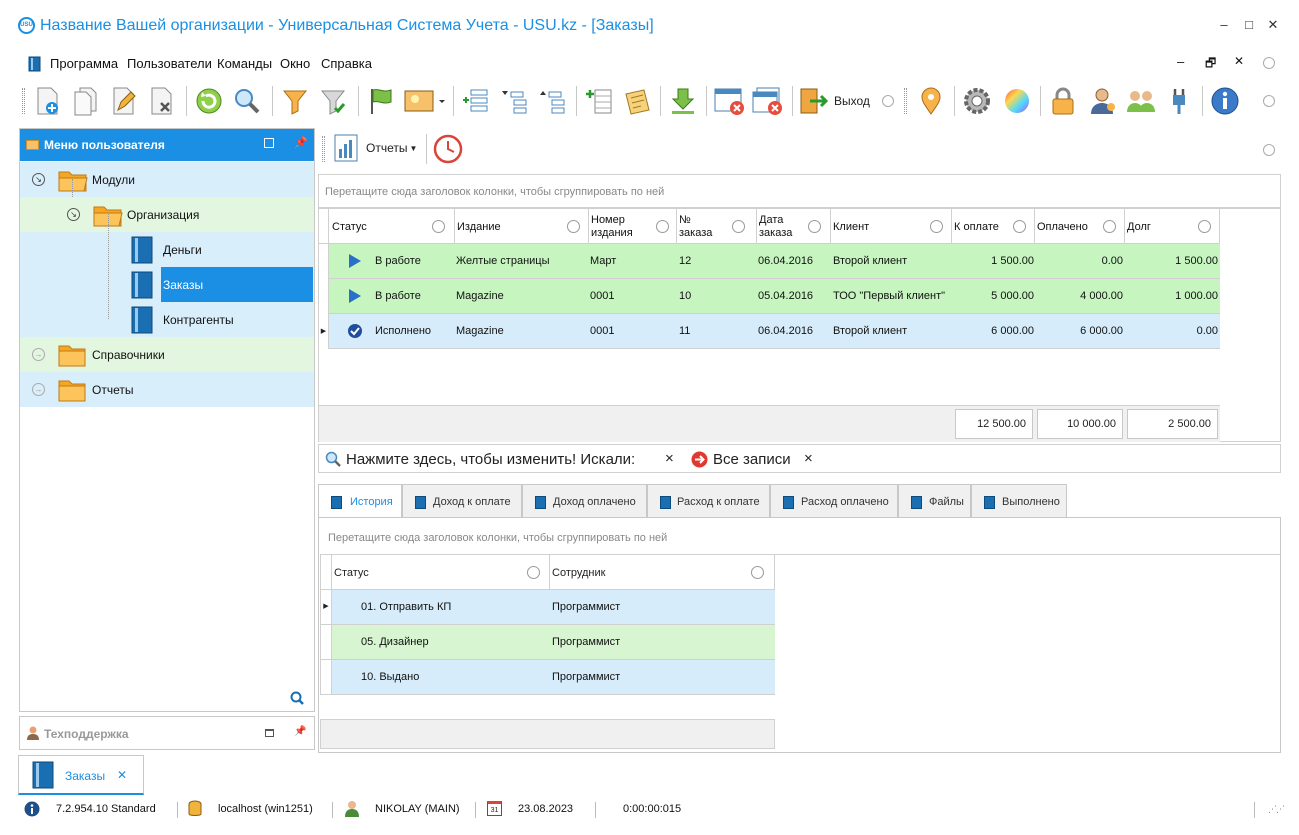 The width and height of the screenshot is (1299, 835). Describe the element at coordinates (1017, 101) in the screenshot. I see `color-wheel-icon` at that location.